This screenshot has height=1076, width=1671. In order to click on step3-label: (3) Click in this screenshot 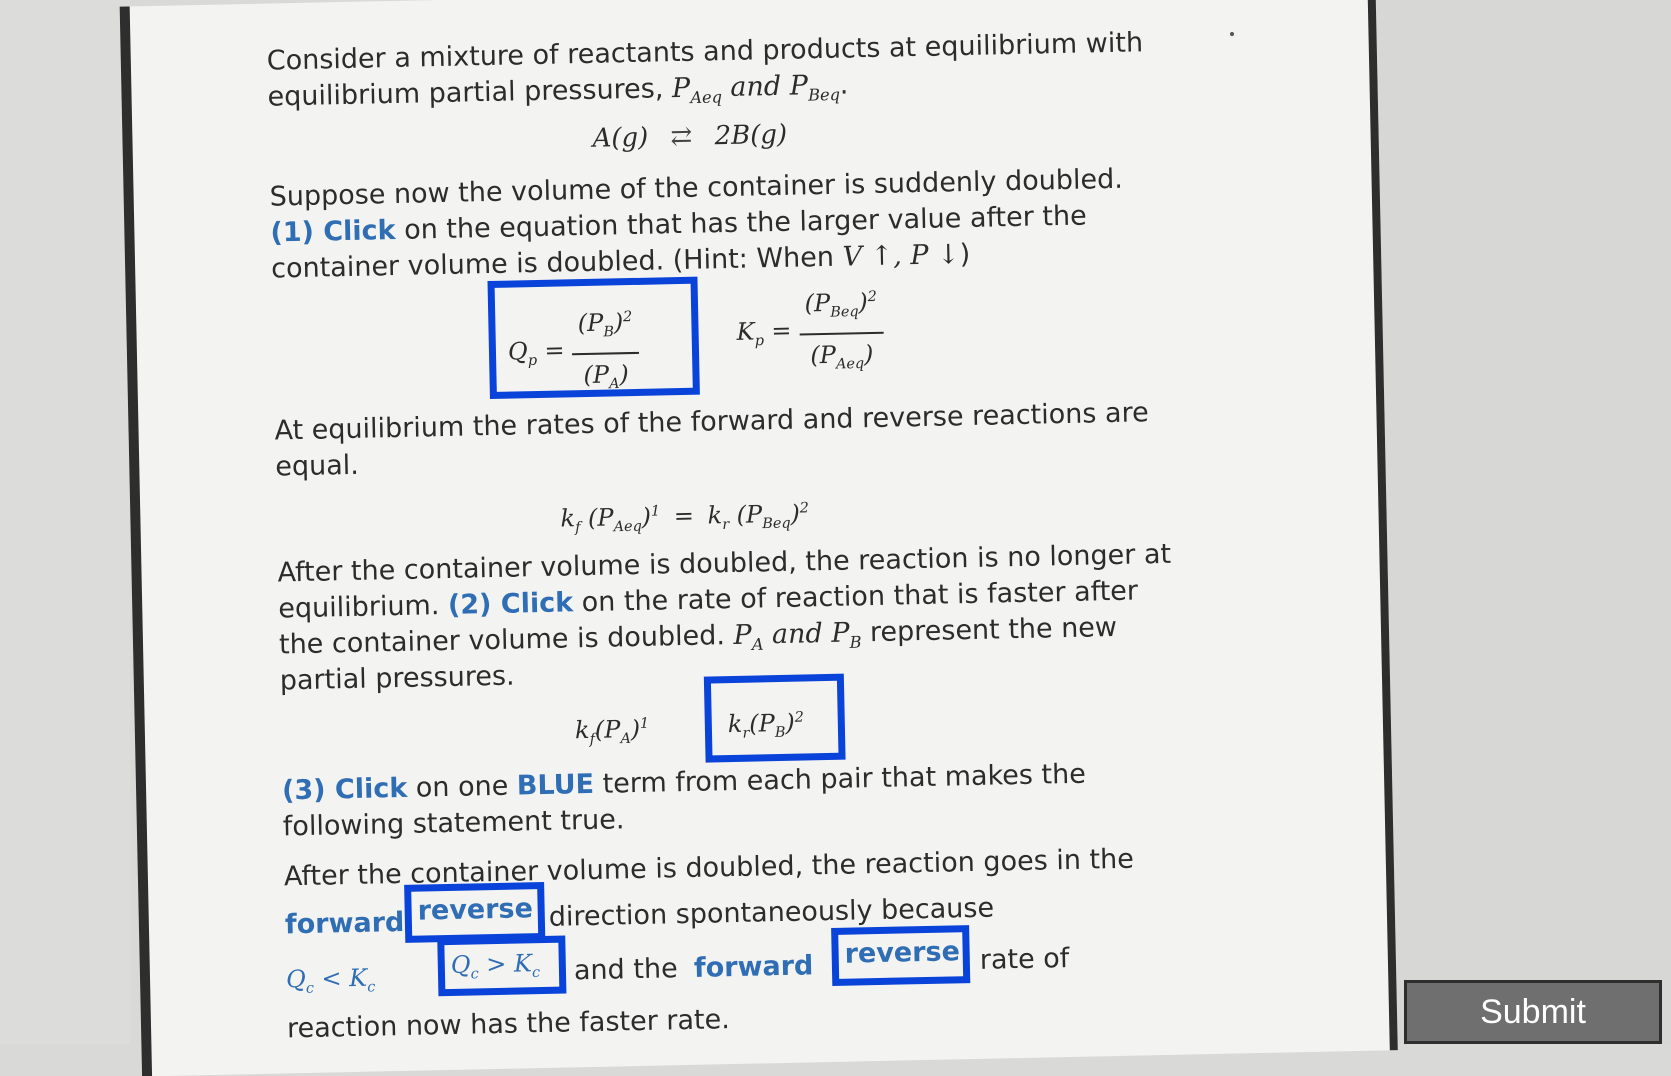, I will do `click(344, 789)`.